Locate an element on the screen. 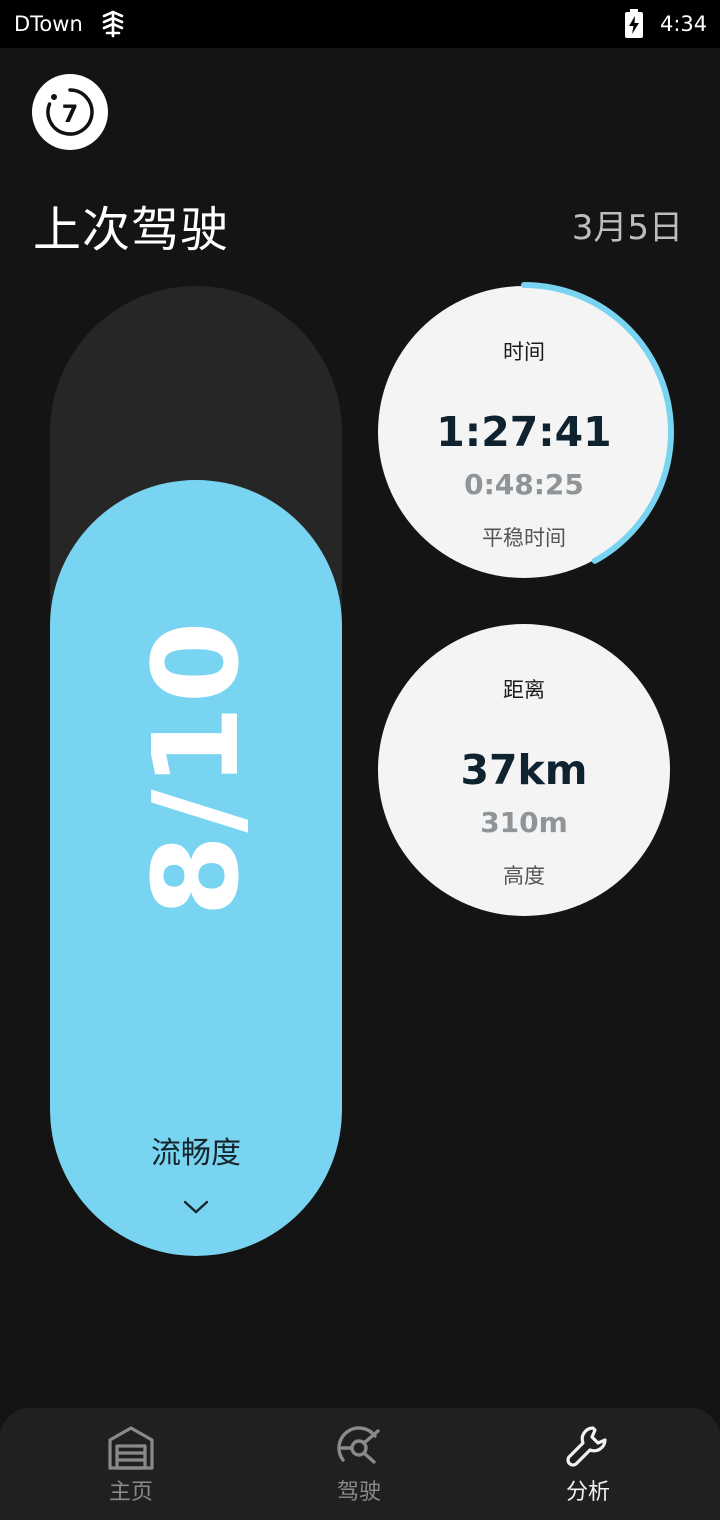 Image resolution: width=720 pixels, height=1520 pixels. distance-value: 37km is located at coordinates (524, 770).